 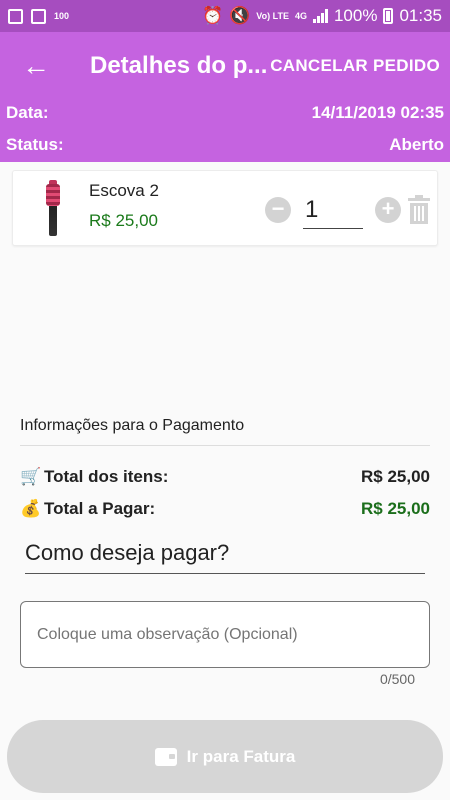 I want to click on total-pay-row: 💰 Total a Pagar: R$ 25,00, so click(x=225, y=509).